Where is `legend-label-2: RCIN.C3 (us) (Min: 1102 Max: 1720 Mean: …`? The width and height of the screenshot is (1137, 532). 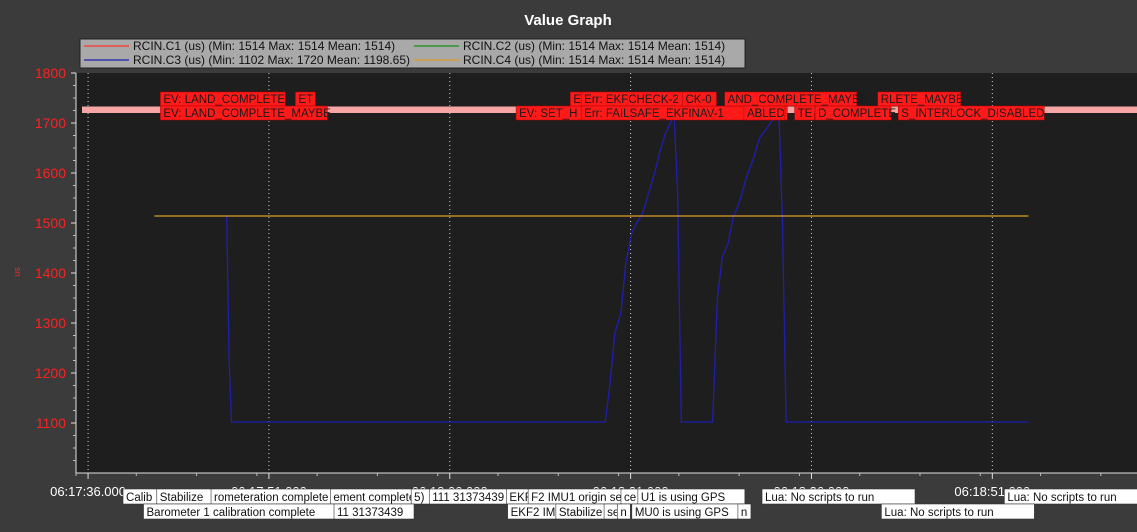
legend-label-2: RCIN.C3 (us) (Min: 1102 Max: 1720 Mean: … is located at coordinates (271, 60).